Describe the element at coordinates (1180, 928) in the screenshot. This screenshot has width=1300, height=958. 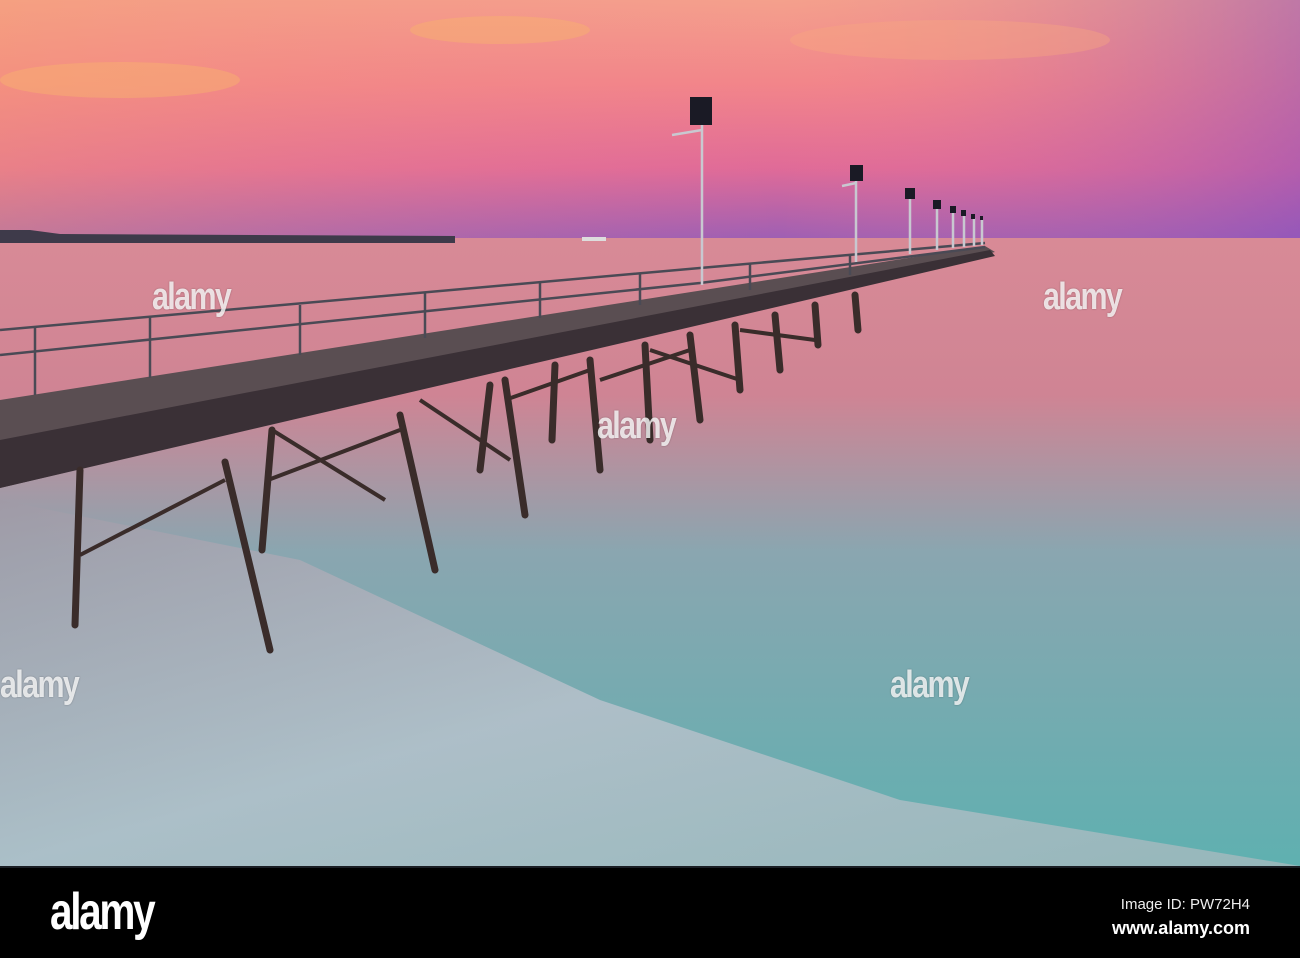
I see `site-url: www.alamy.com` at that location.